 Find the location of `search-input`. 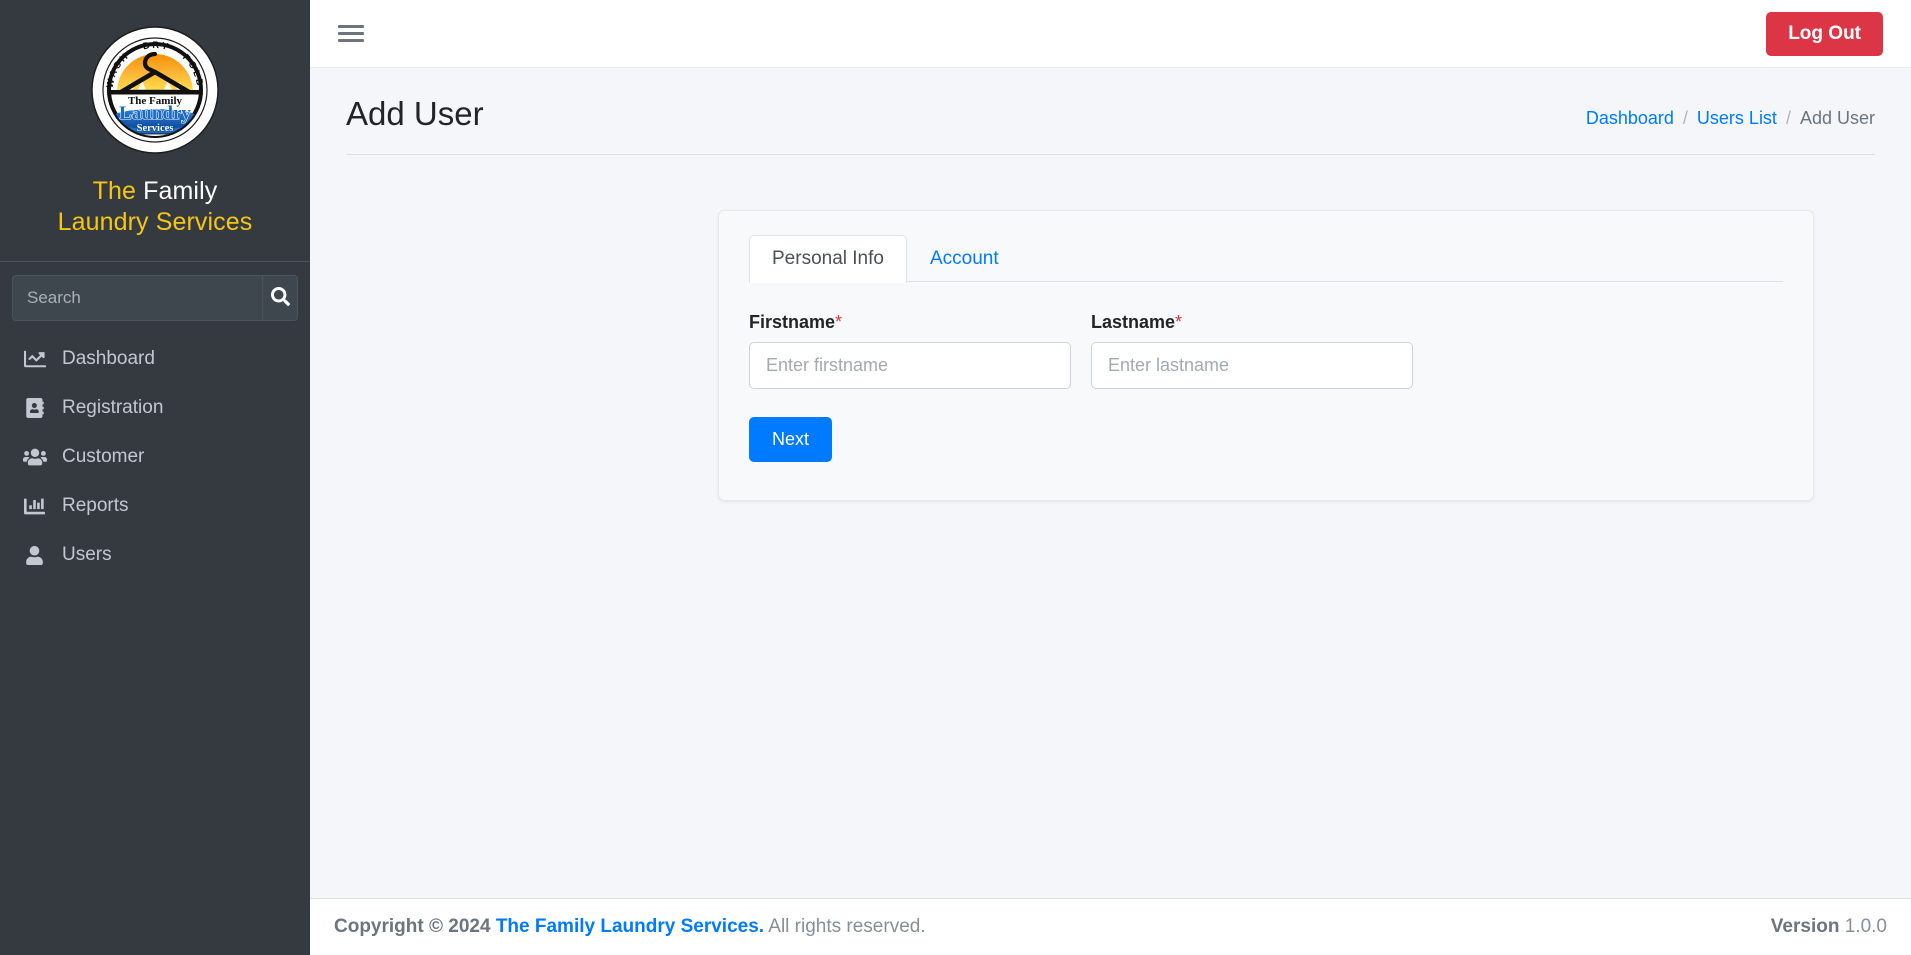

search-input is located at coordinates (137, 298).